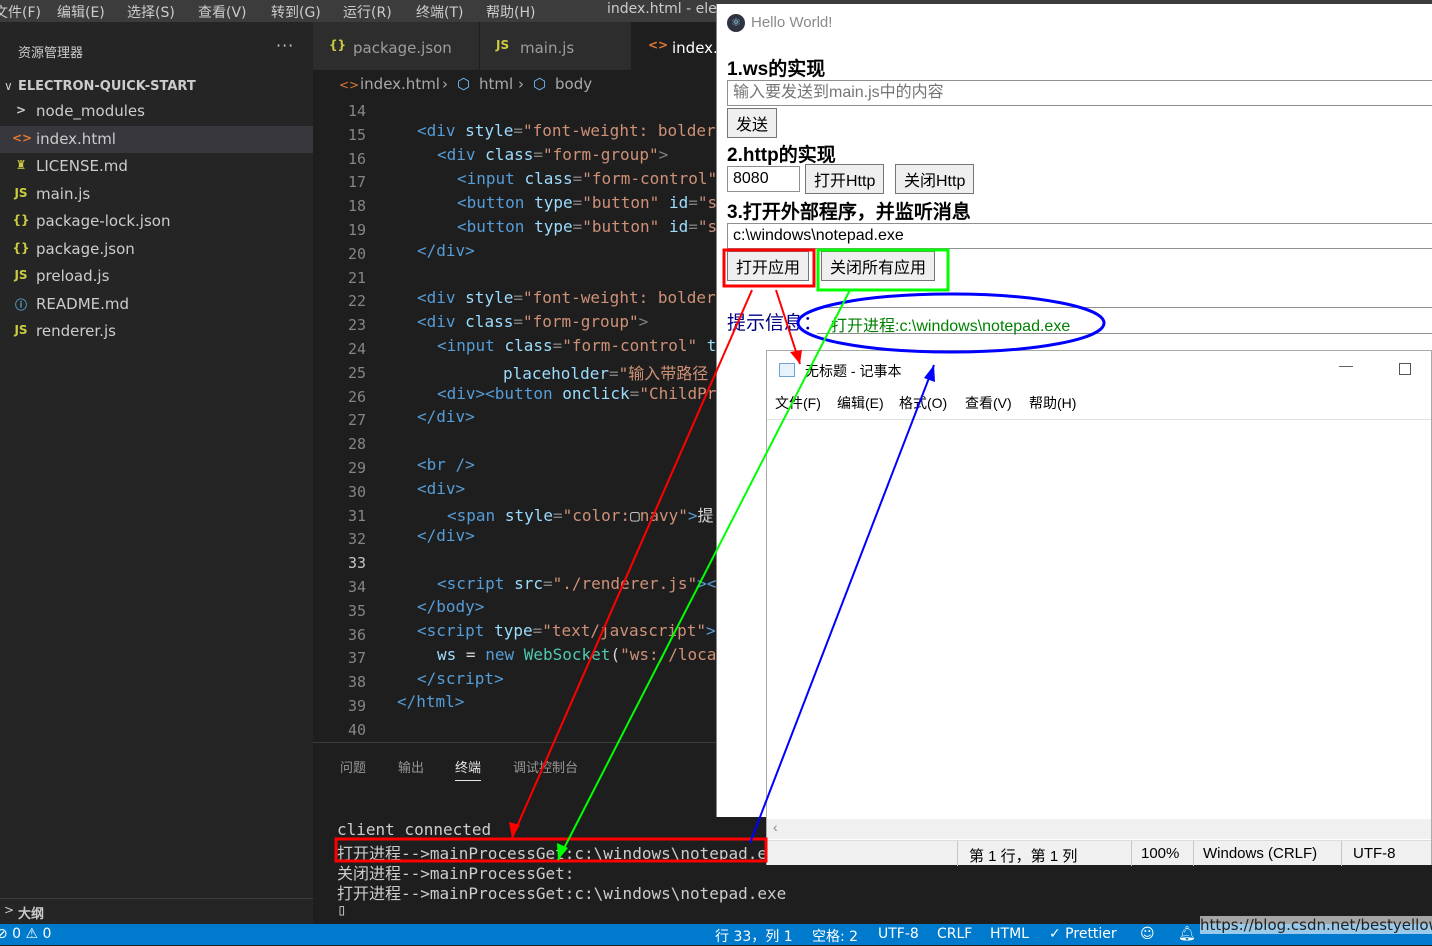 The width and height of the screenshot is (1432, 946). What do you see at coordinates (356, 134) in the screenshot?
I see `line-number: 15` at bounding box center [356, 134].